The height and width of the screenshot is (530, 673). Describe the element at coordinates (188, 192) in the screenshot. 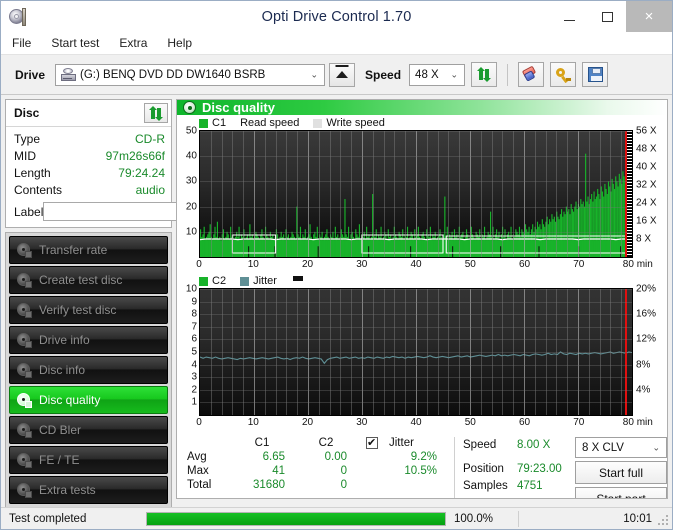

I see `chart1-y-axis-left: 10 20 30 40 50` at that location.